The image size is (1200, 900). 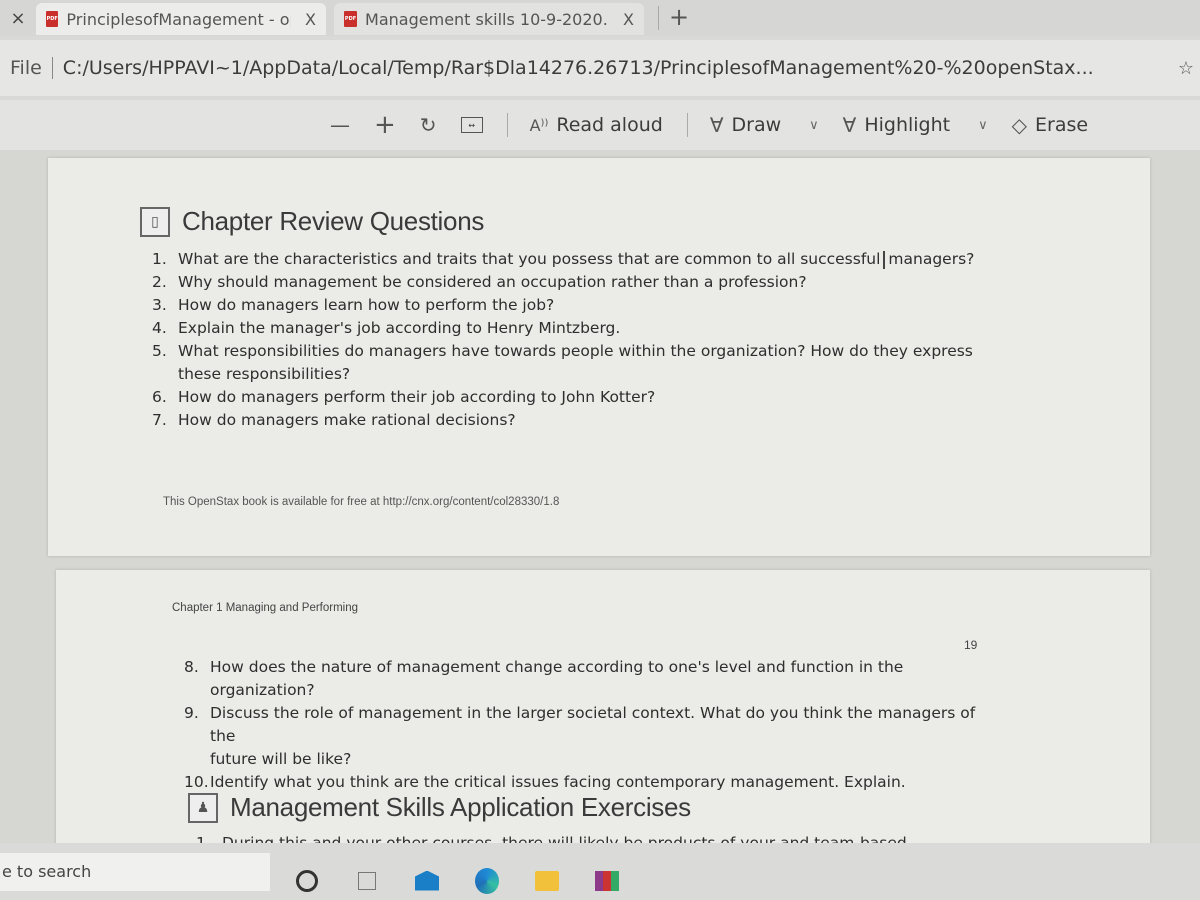 I want to click on taskbar: e to search, so click(x=600, y=871).